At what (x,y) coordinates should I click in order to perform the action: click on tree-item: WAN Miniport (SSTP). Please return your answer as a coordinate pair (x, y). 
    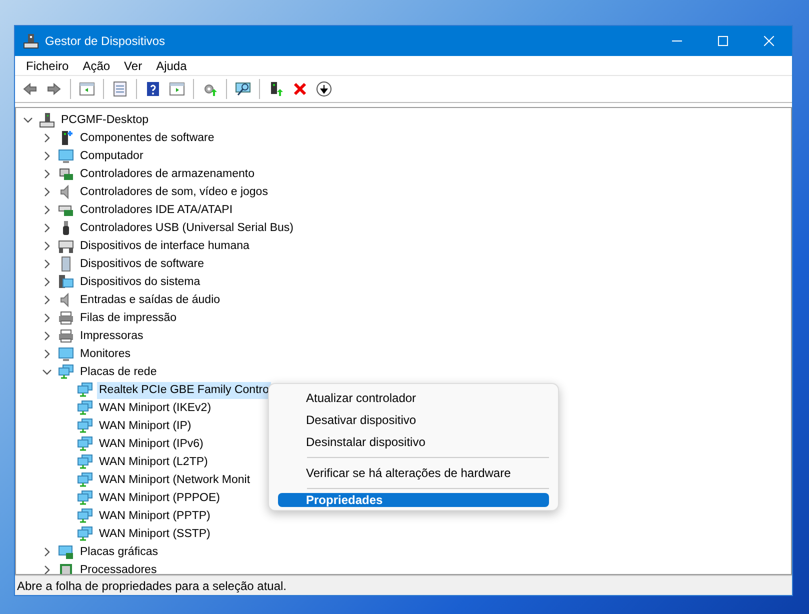
    Looking at the image, I should click on (154, 534).